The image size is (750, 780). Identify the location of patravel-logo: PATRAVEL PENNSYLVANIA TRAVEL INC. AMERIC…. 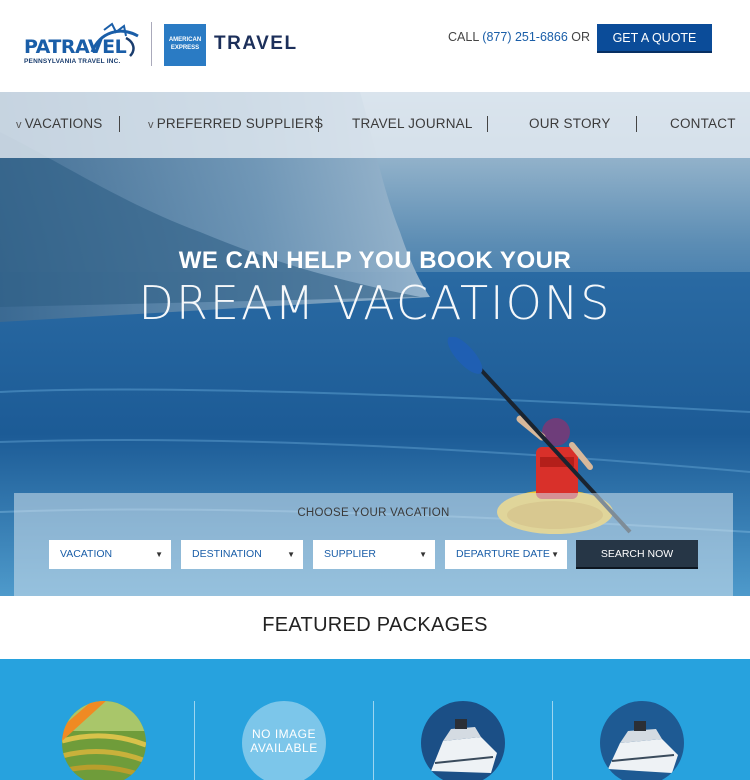
(164, 45).